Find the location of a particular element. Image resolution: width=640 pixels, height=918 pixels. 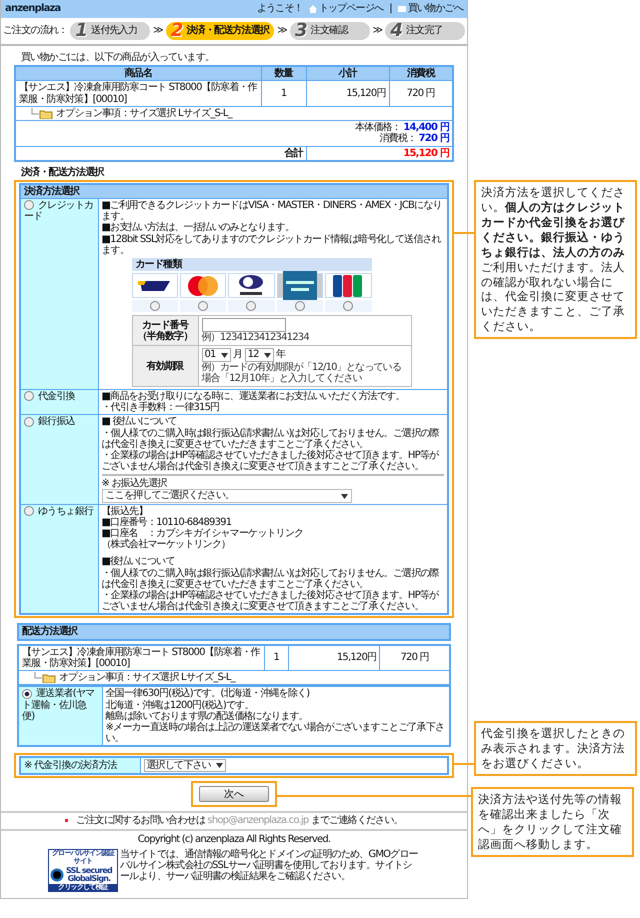

payment-header: 決済方法選択 is located at coordinates (234, 191).